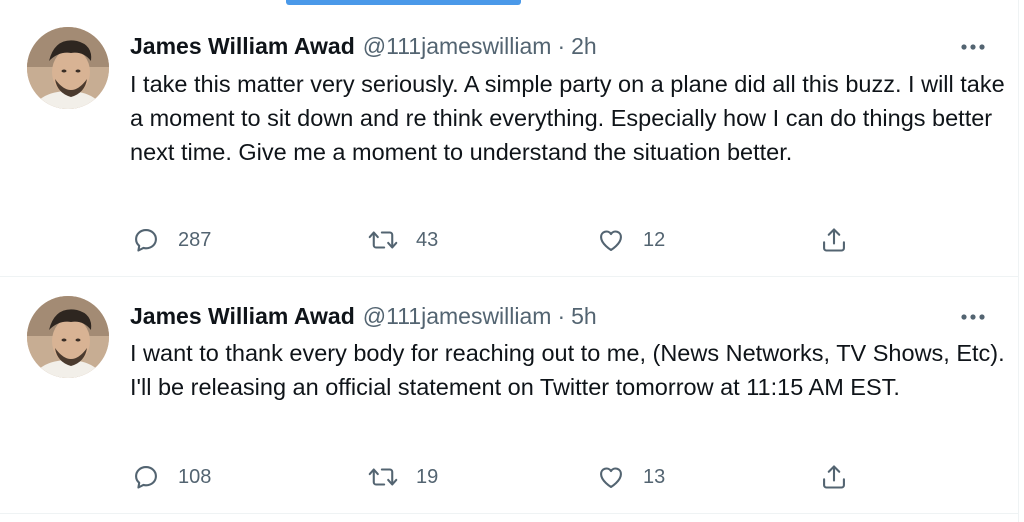  What do you see at coordinates (500, 477) in the screenshot?
I see `tweet-actions: 108 19 13` at bounding box center [500, 477].